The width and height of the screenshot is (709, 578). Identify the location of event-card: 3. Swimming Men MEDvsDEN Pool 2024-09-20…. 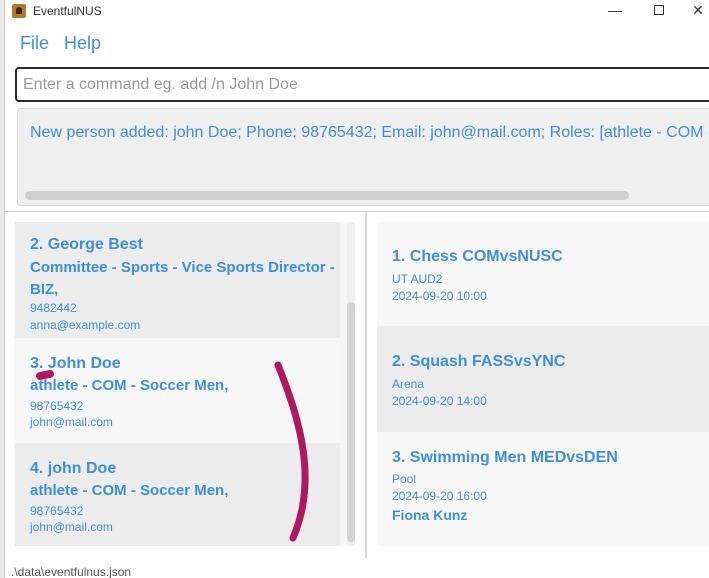
(543, 489).